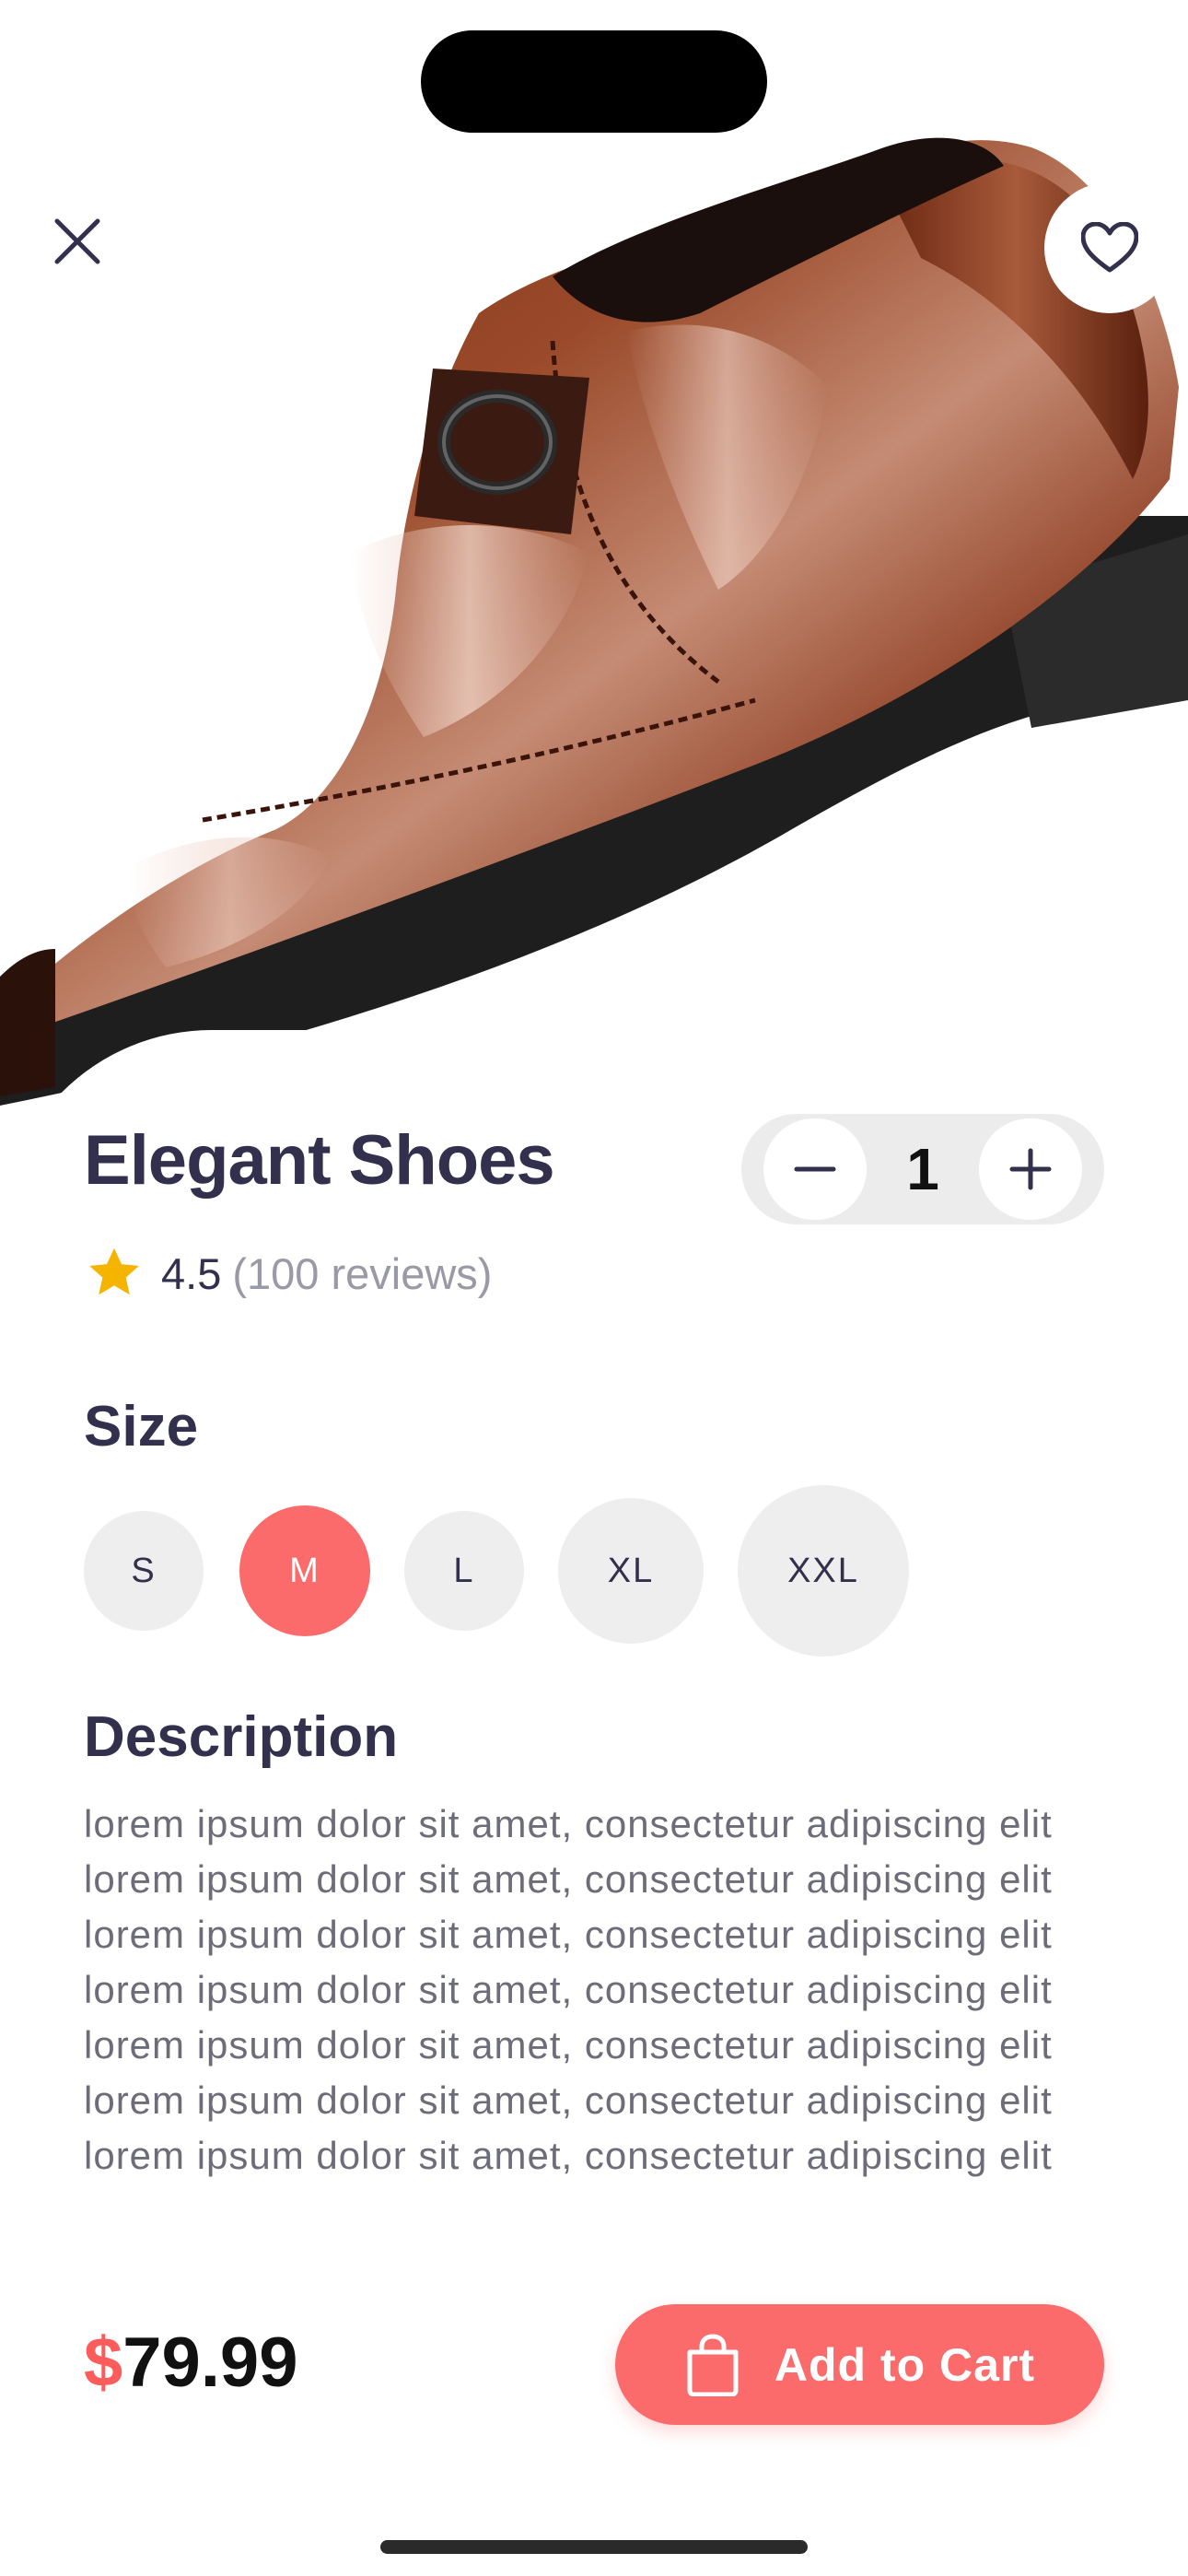 The height and width of the screenshot is (2576, 1188). I want to click on close-icon, so click(77, 241).